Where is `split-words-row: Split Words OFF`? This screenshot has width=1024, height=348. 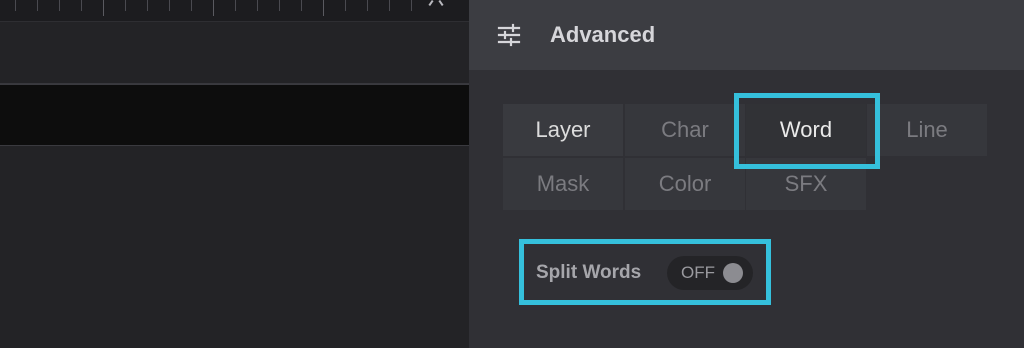
split-words-row: Split Words OFF is located at coordinates (644, 273).